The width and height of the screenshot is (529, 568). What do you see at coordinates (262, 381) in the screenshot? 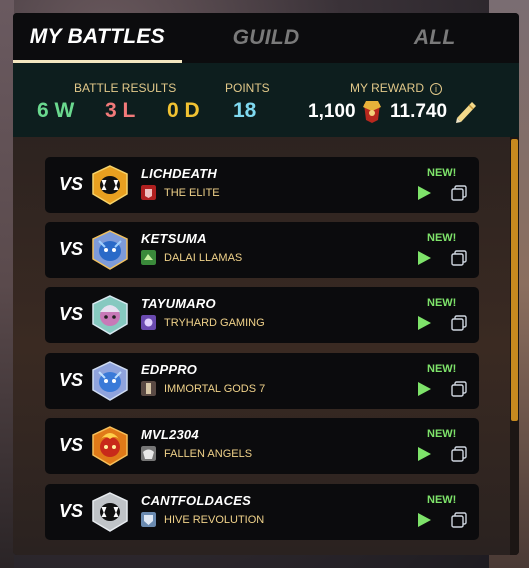
I see `battle-row: VS EDPPRO IMMORTAL GODS 7 NEW!` at bounding box center [262, 381].